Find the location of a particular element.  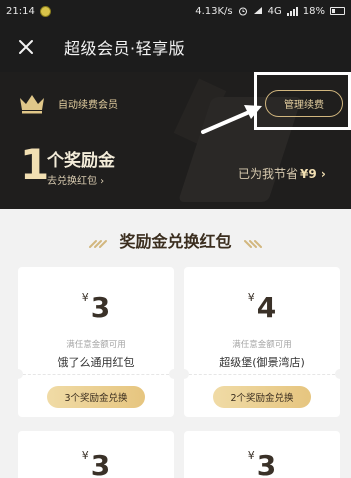

crown-icon is located at coordinates (32, 104).